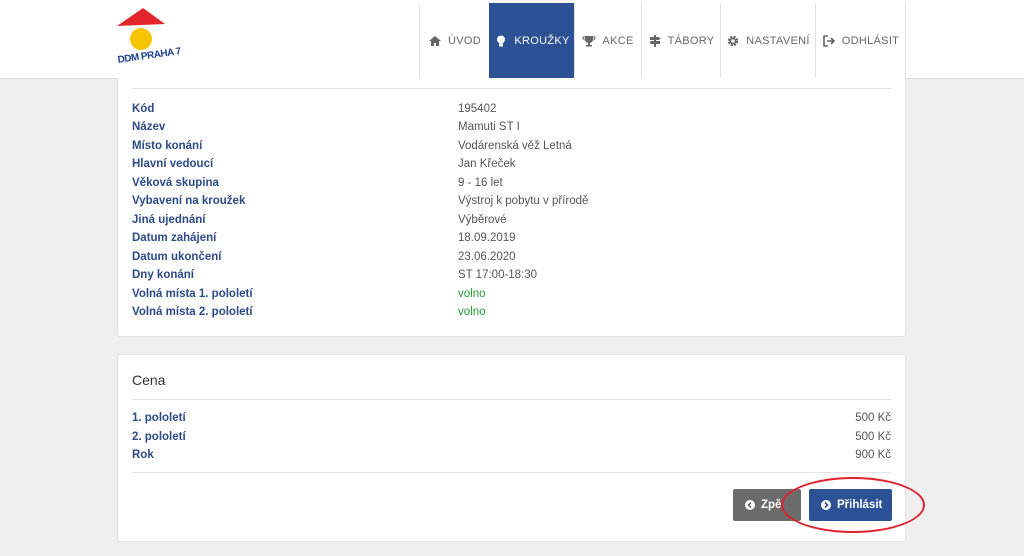 This screenshot has height=556, width=1024. I want to click on info-row-misto-konani: Místo konání Vodárenská věž Letná, so click(511, 146).